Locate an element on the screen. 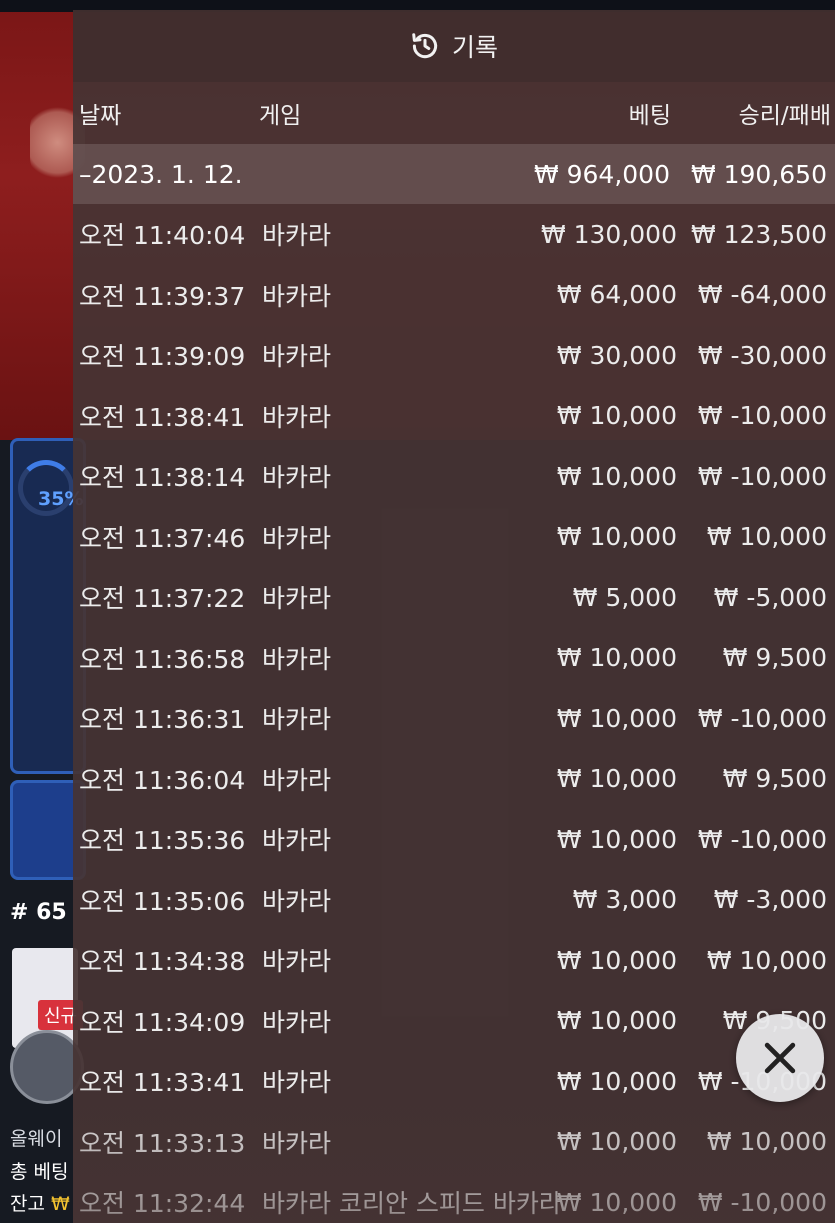 The height and width of the screenshot is (1223, 835). row-bet: ₩ 3,000 is located at coordinates (624, 900).